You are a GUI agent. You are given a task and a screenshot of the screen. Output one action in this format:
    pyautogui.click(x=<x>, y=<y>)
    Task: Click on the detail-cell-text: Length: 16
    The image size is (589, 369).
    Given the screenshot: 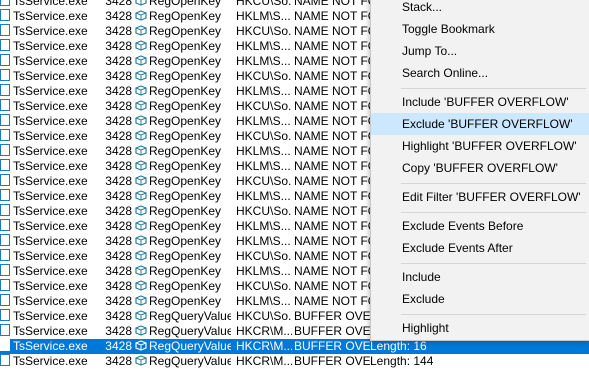 What is the action you would take?
    pyautogui.click(x=398, y=346)
    